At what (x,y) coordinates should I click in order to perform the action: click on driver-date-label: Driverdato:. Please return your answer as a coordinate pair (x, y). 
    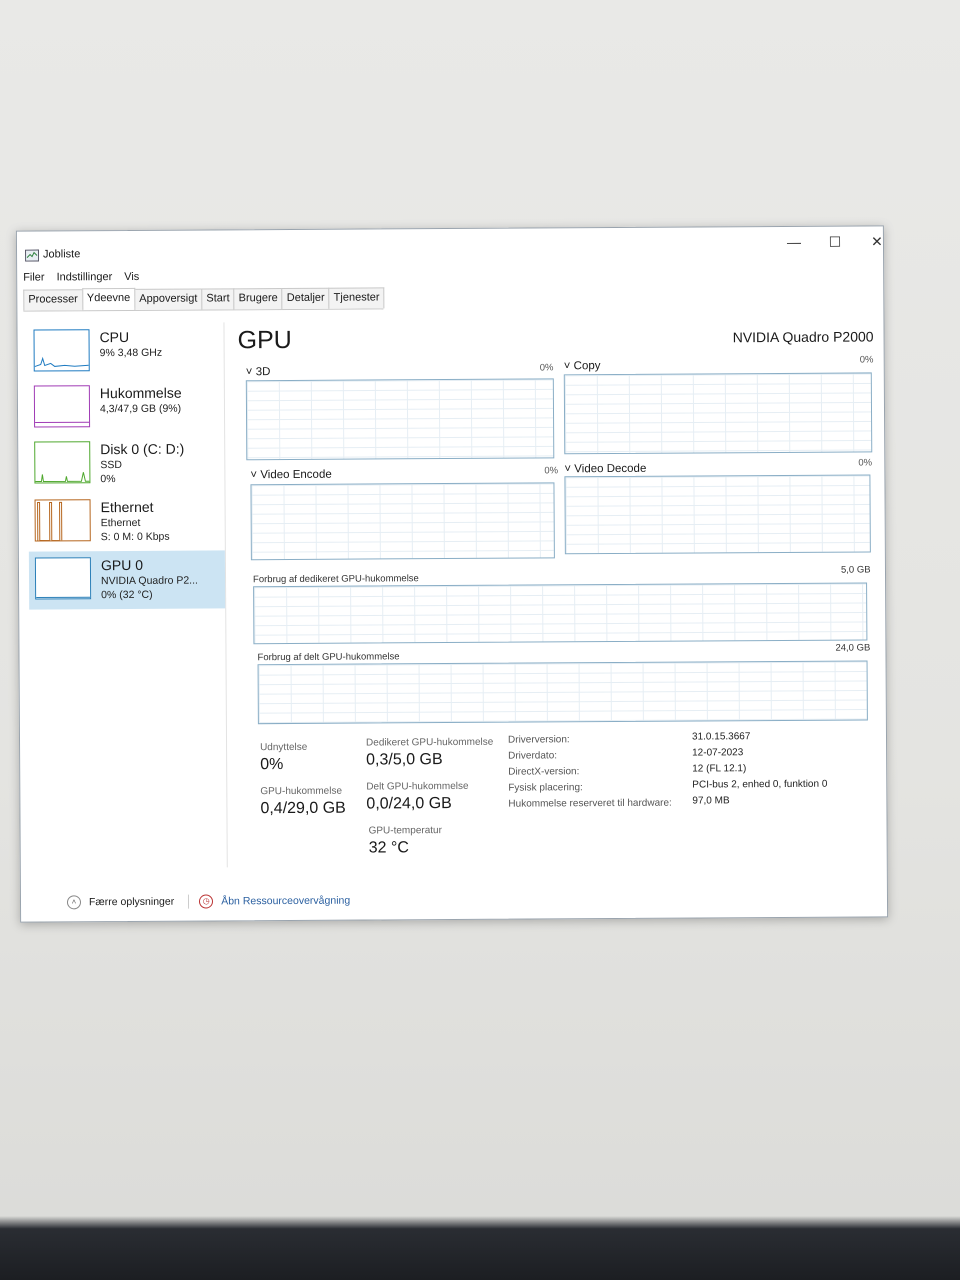
    Looking at the image, I should click on (533, 756).